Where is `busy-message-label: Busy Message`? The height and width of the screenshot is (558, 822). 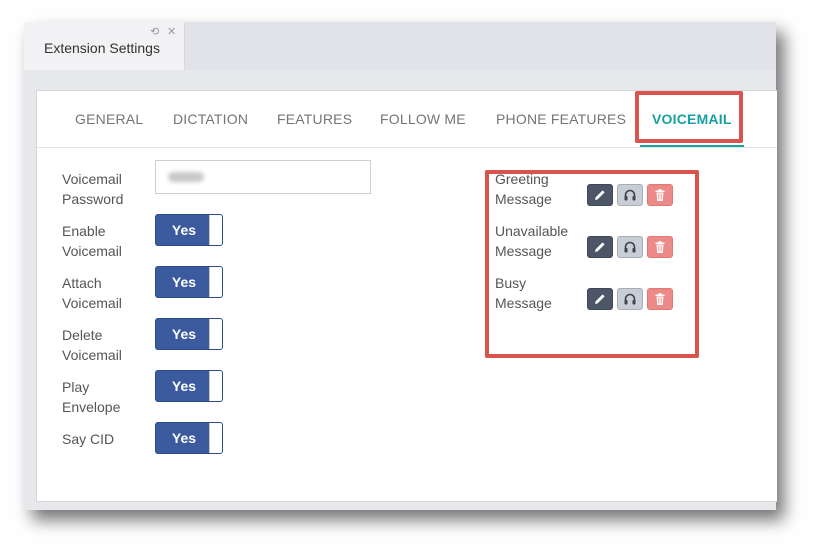
busy-message-label: Busy Message is located at coordinates (523, 293).